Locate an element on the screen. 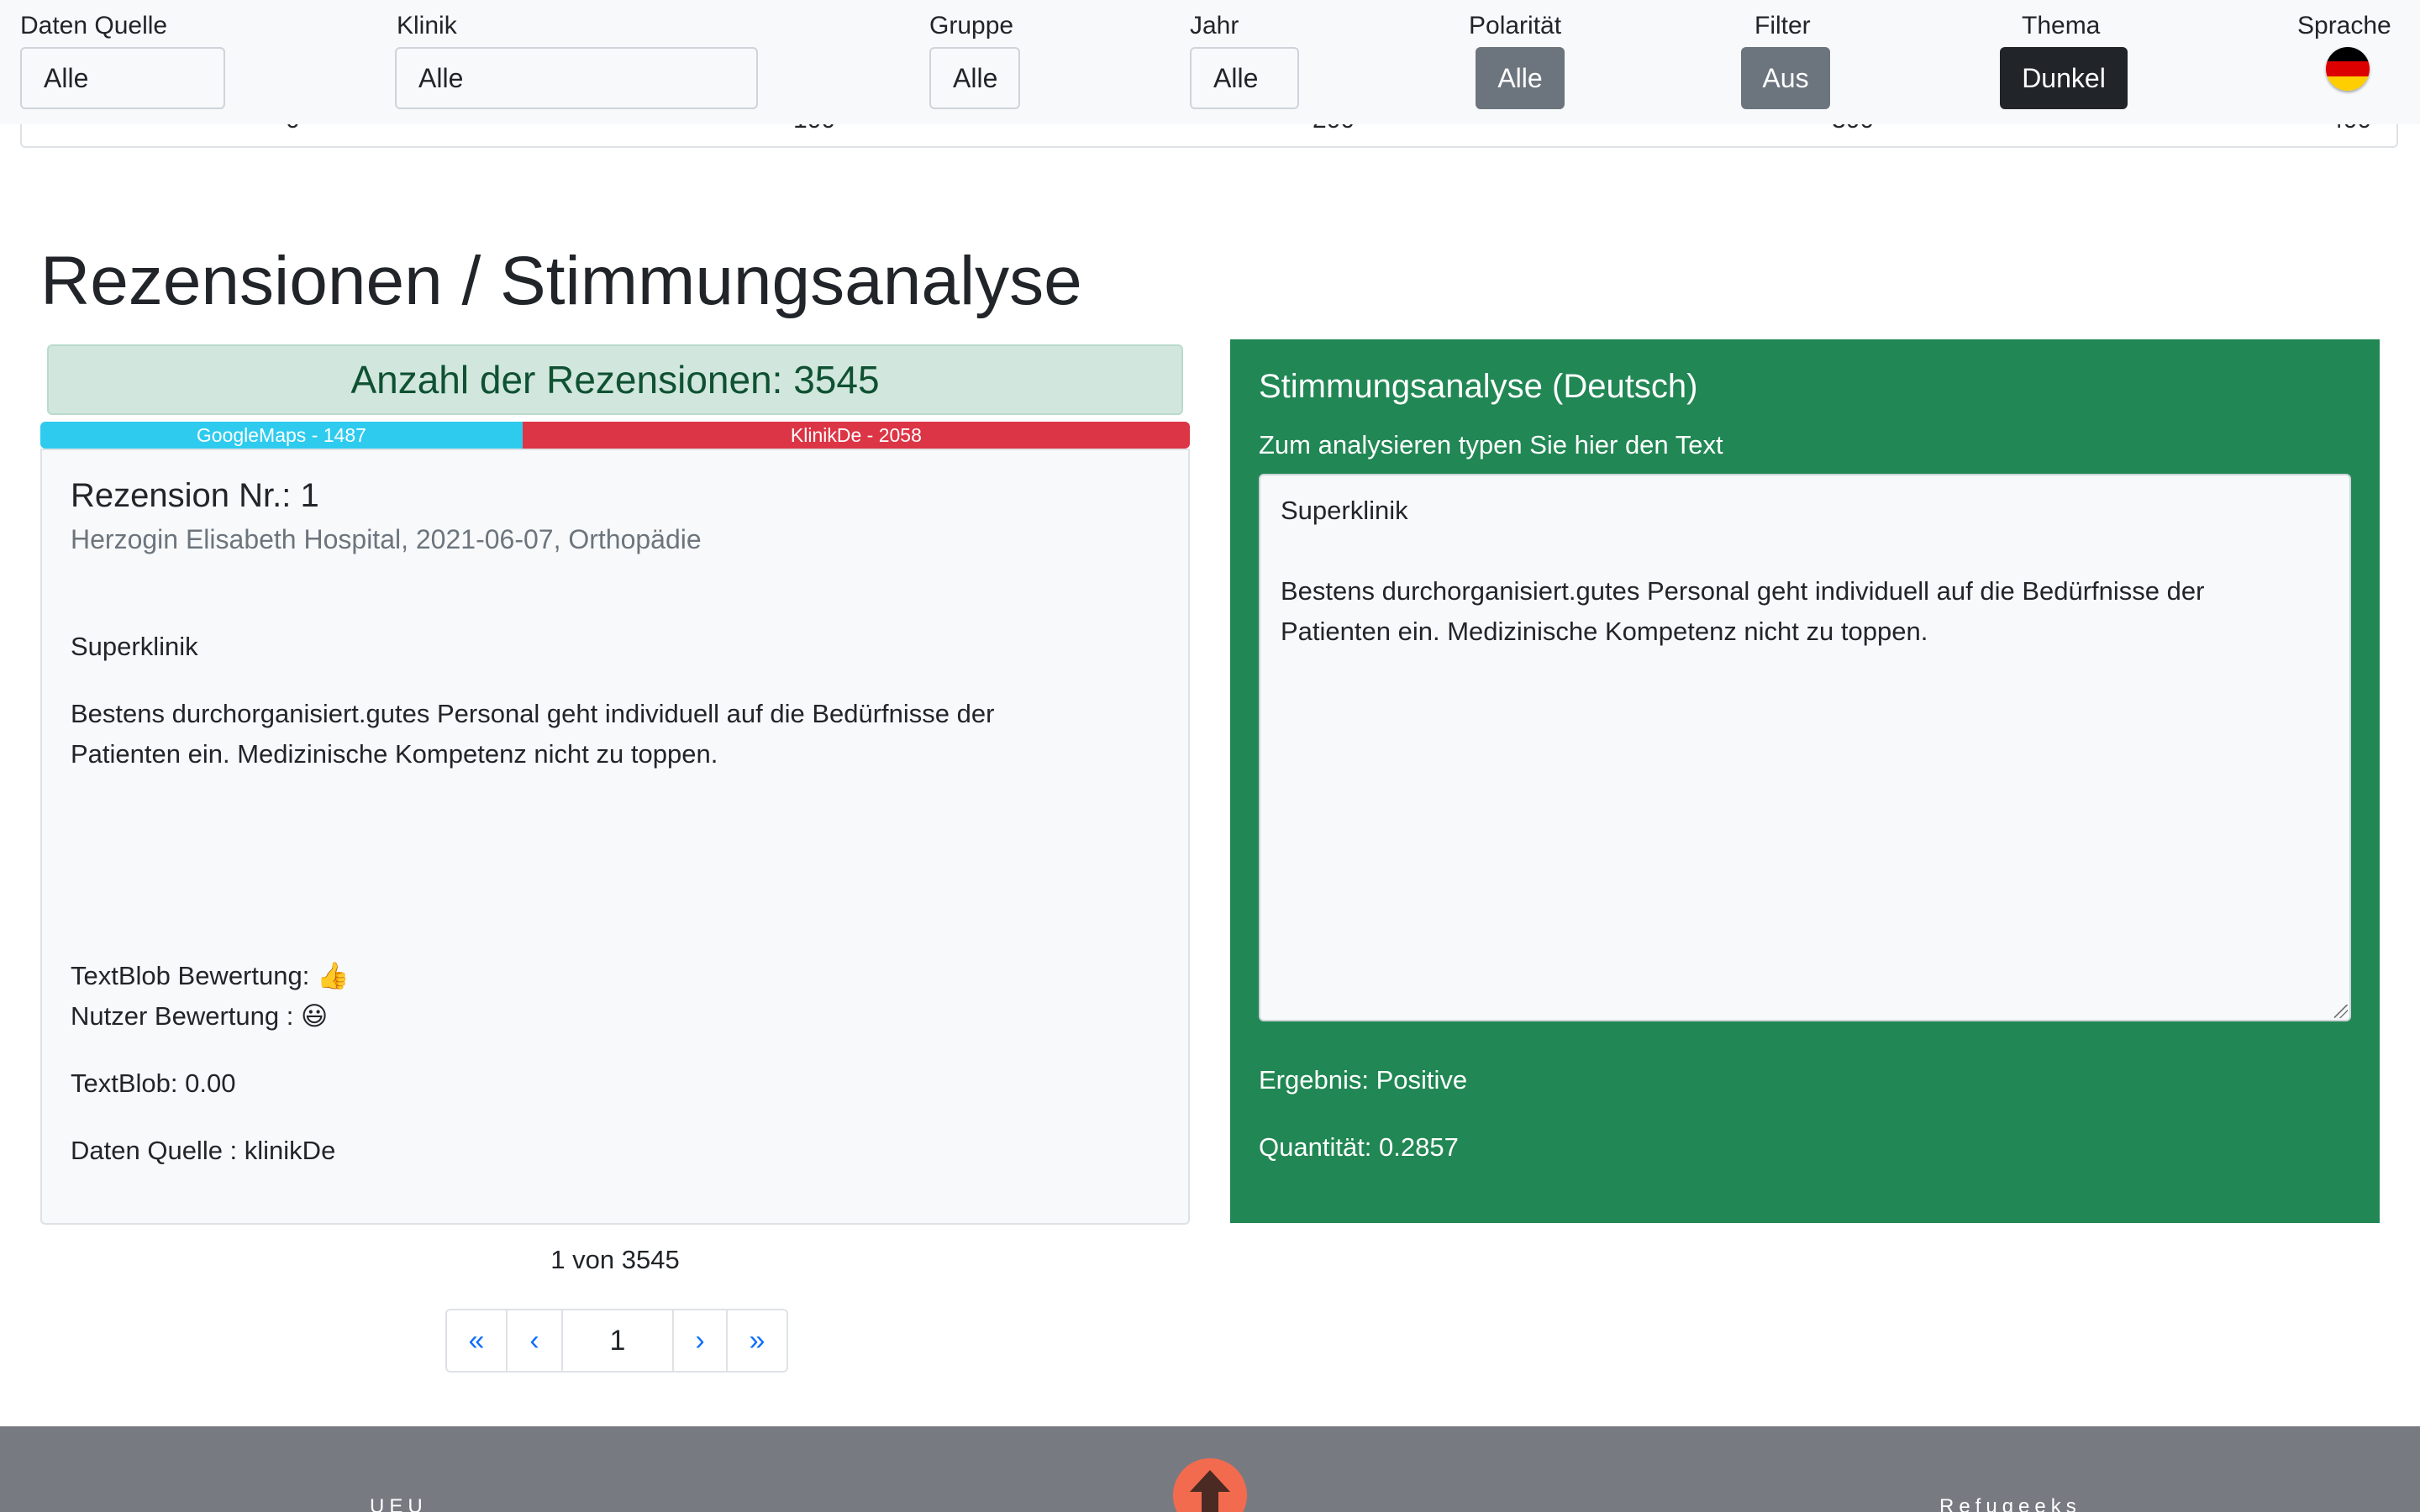 The height and width of the screenshot is (1512, 2420). polarity-button: Alle is located at coordinates (1520, 78).